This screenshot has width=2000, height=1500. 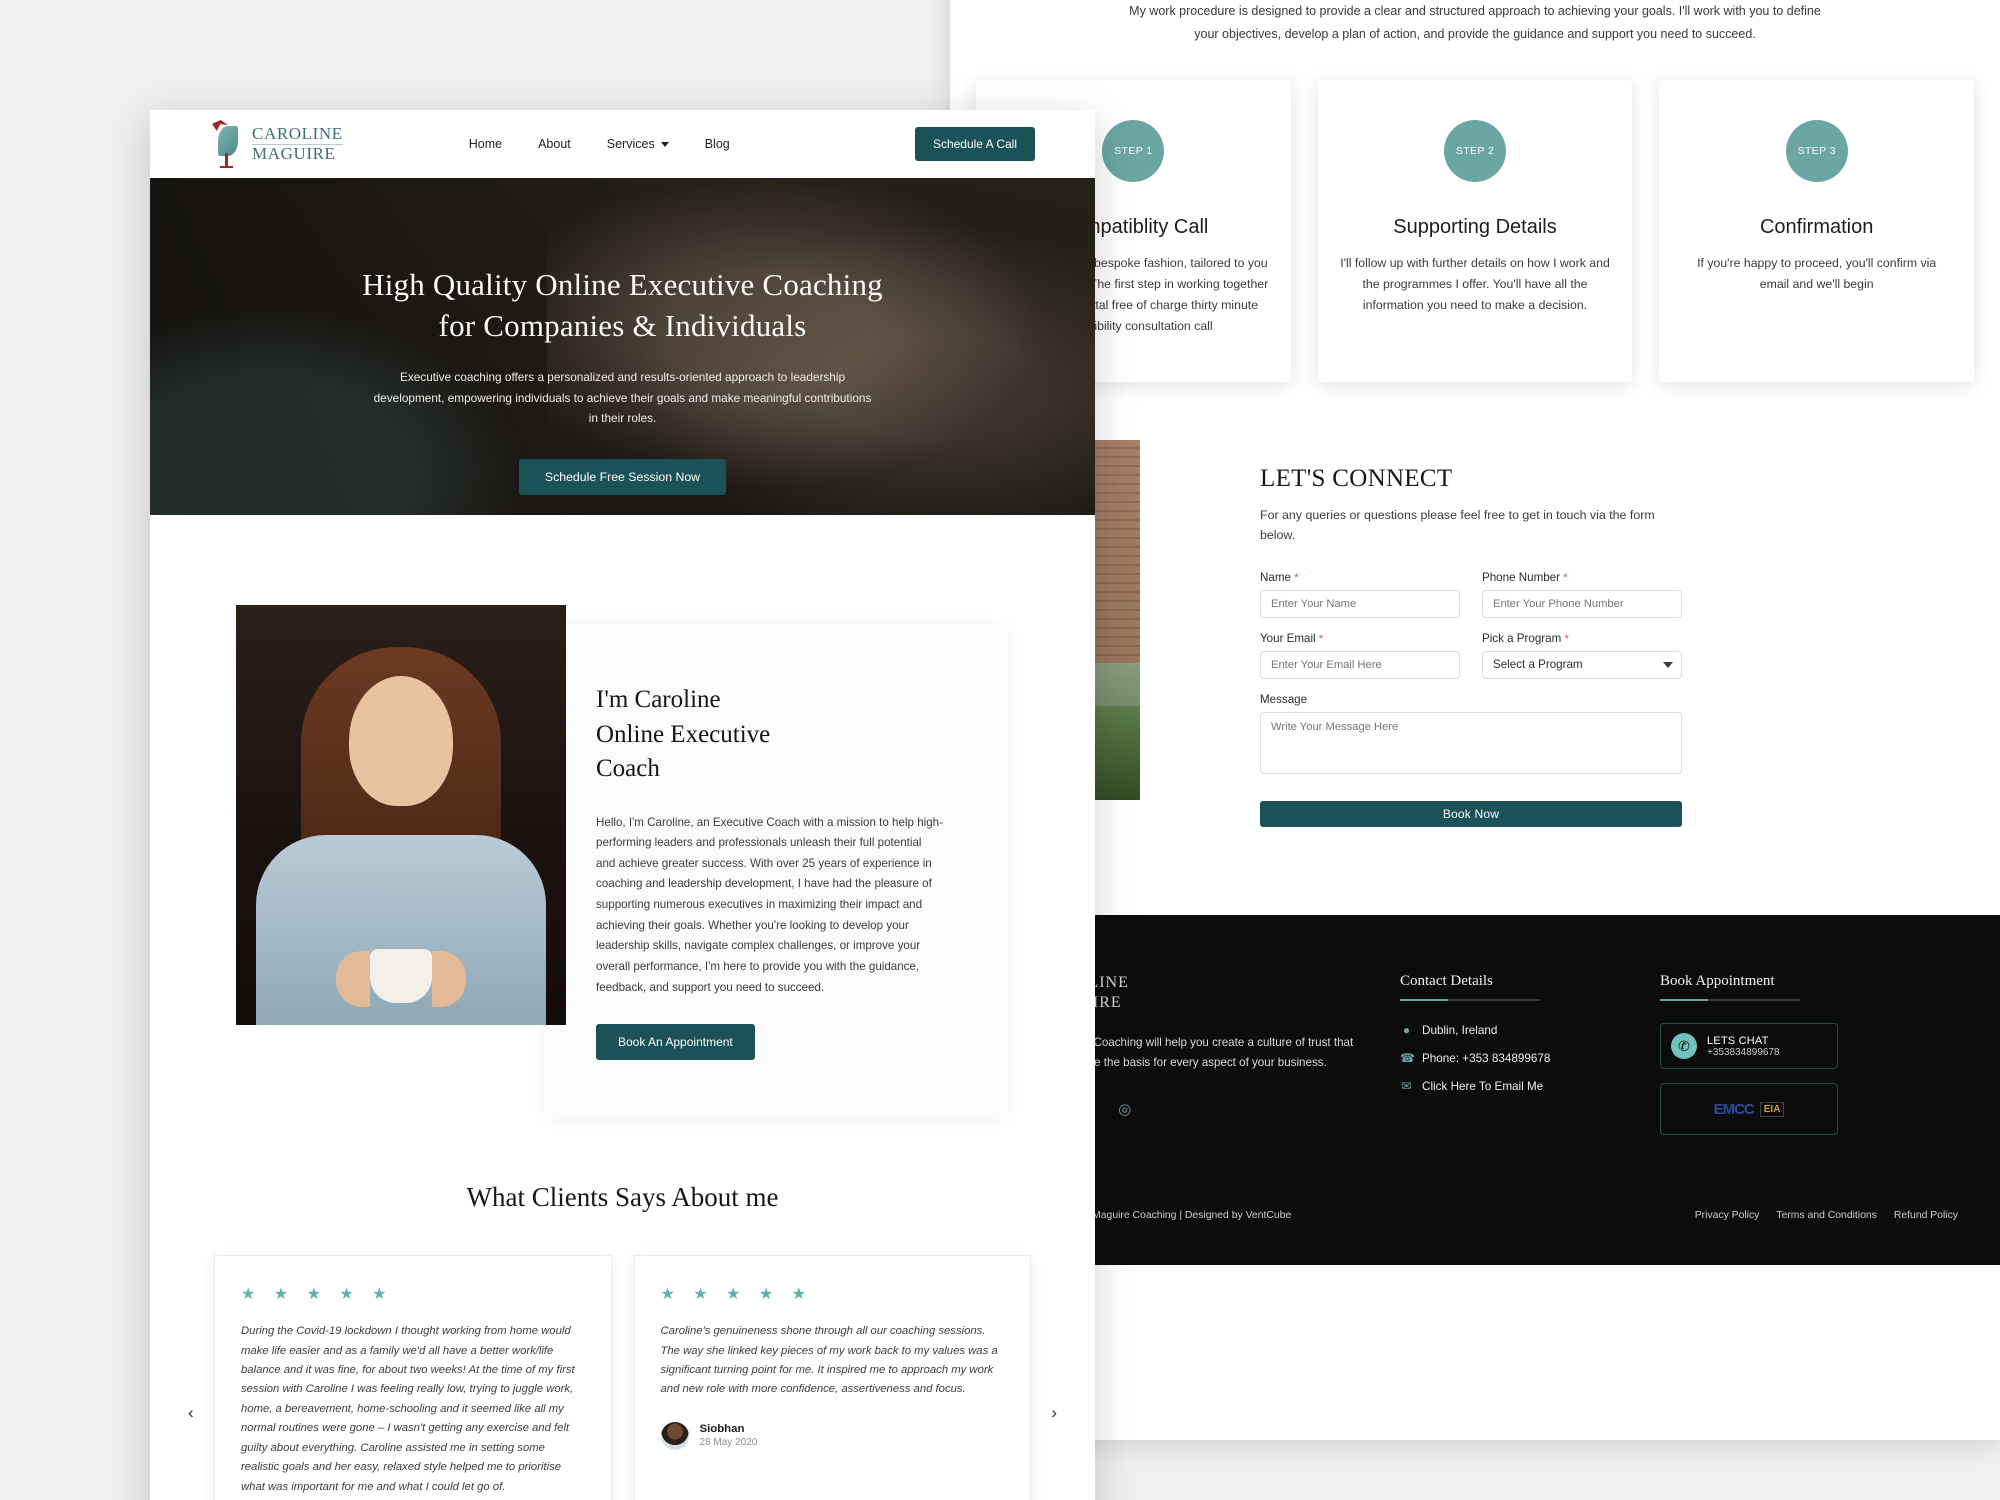 What do you see at coordinates (1471, 743) in the screenshot?
I see `message-textarea` at bounding box center [1471, 743].